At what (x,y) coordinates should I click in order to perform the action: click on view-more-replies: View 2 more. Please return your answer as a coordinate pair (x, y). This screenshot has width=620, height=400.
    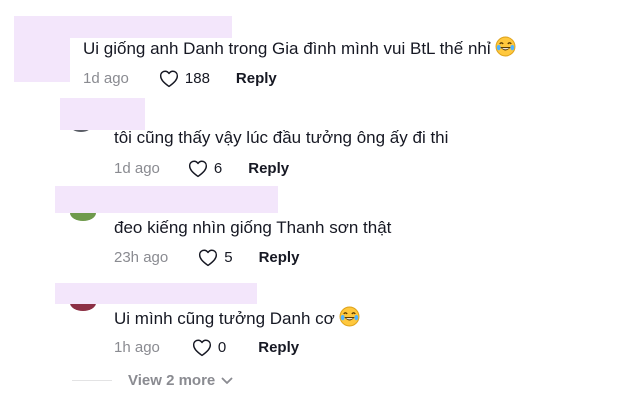
    Looking at the image, I should click on (152, 380).